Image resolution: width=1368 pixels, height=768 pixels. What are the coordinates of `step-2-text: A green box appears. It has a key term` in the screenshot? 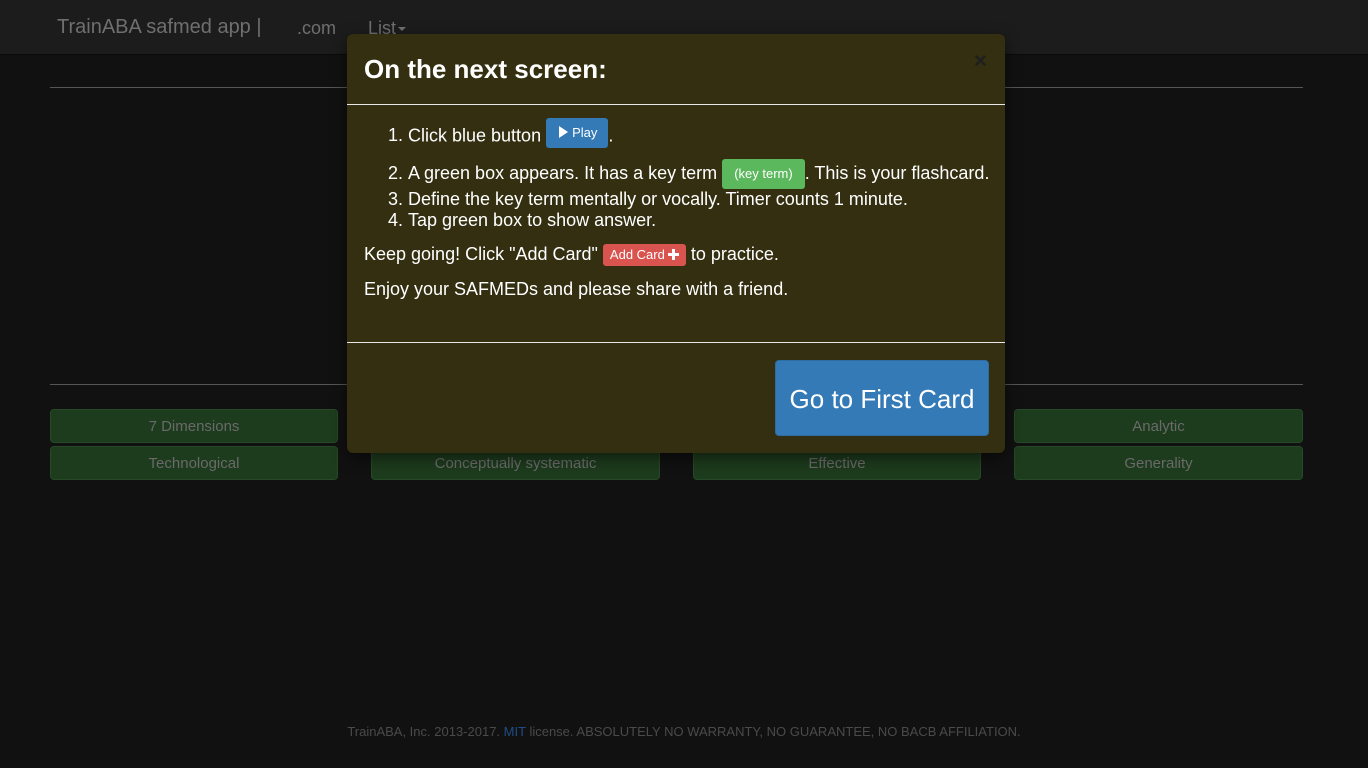 It's located at (563, 172).